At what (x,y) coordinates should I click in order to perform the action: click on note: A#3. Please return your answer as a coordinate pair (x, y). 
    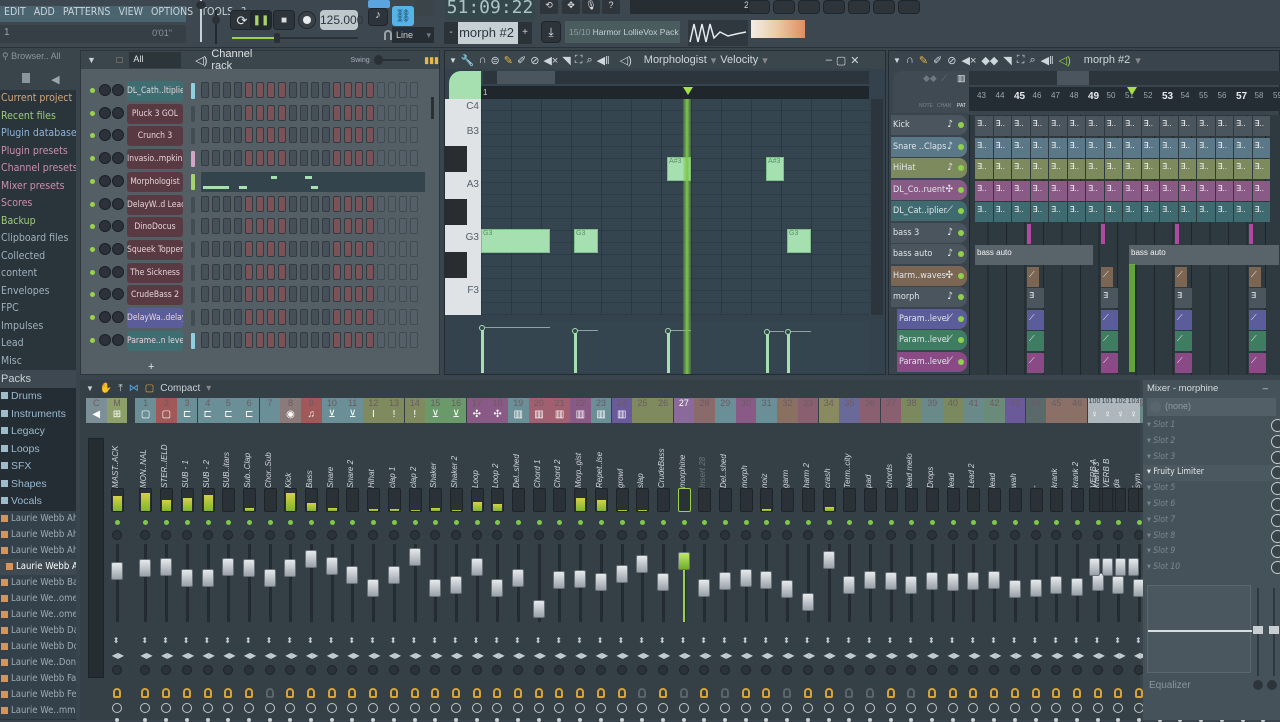
    Looking at the image, I should click on (775, 169).